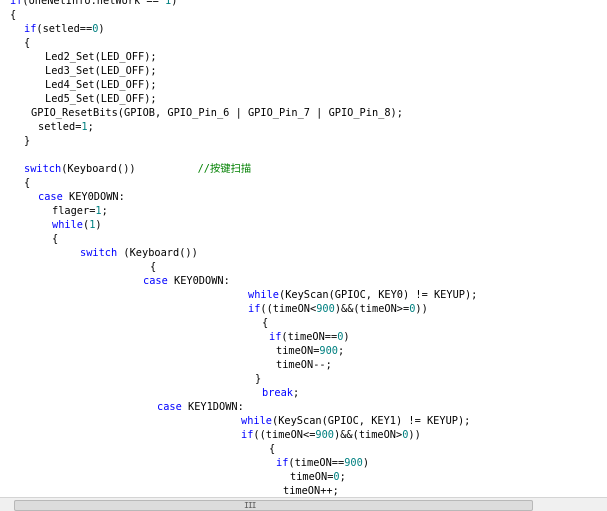 The width and height of the screenshot is (607, 511). I want to click on code-token: (Keyboard()), so click(157, 253).